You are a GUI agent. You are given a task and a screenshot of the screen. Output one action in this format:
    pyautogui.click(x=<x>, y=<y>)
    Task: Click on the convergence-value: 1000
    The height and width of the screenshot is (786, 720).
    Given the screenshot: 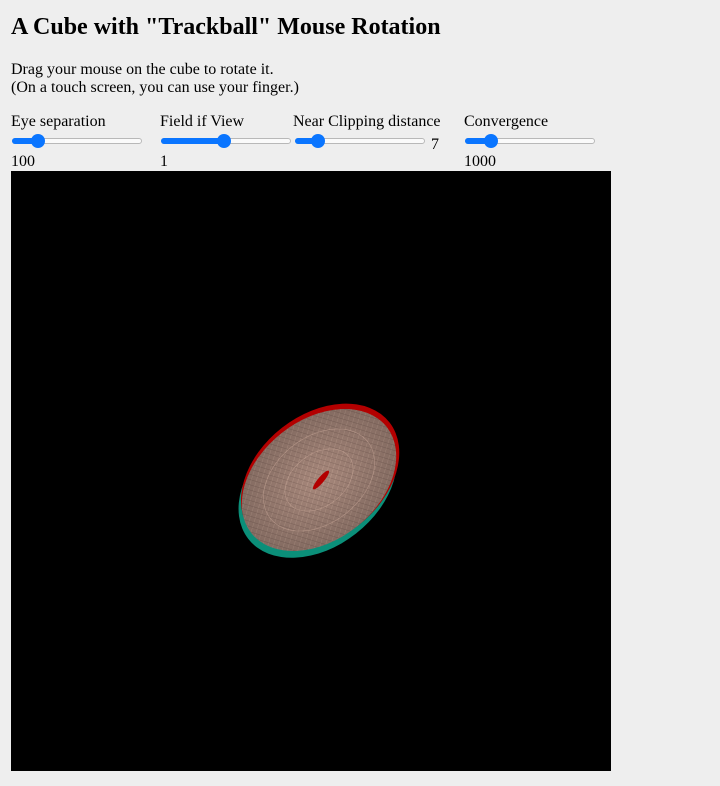 What is the action you would take?
    pyautogui.click(x=480, y=161)
    